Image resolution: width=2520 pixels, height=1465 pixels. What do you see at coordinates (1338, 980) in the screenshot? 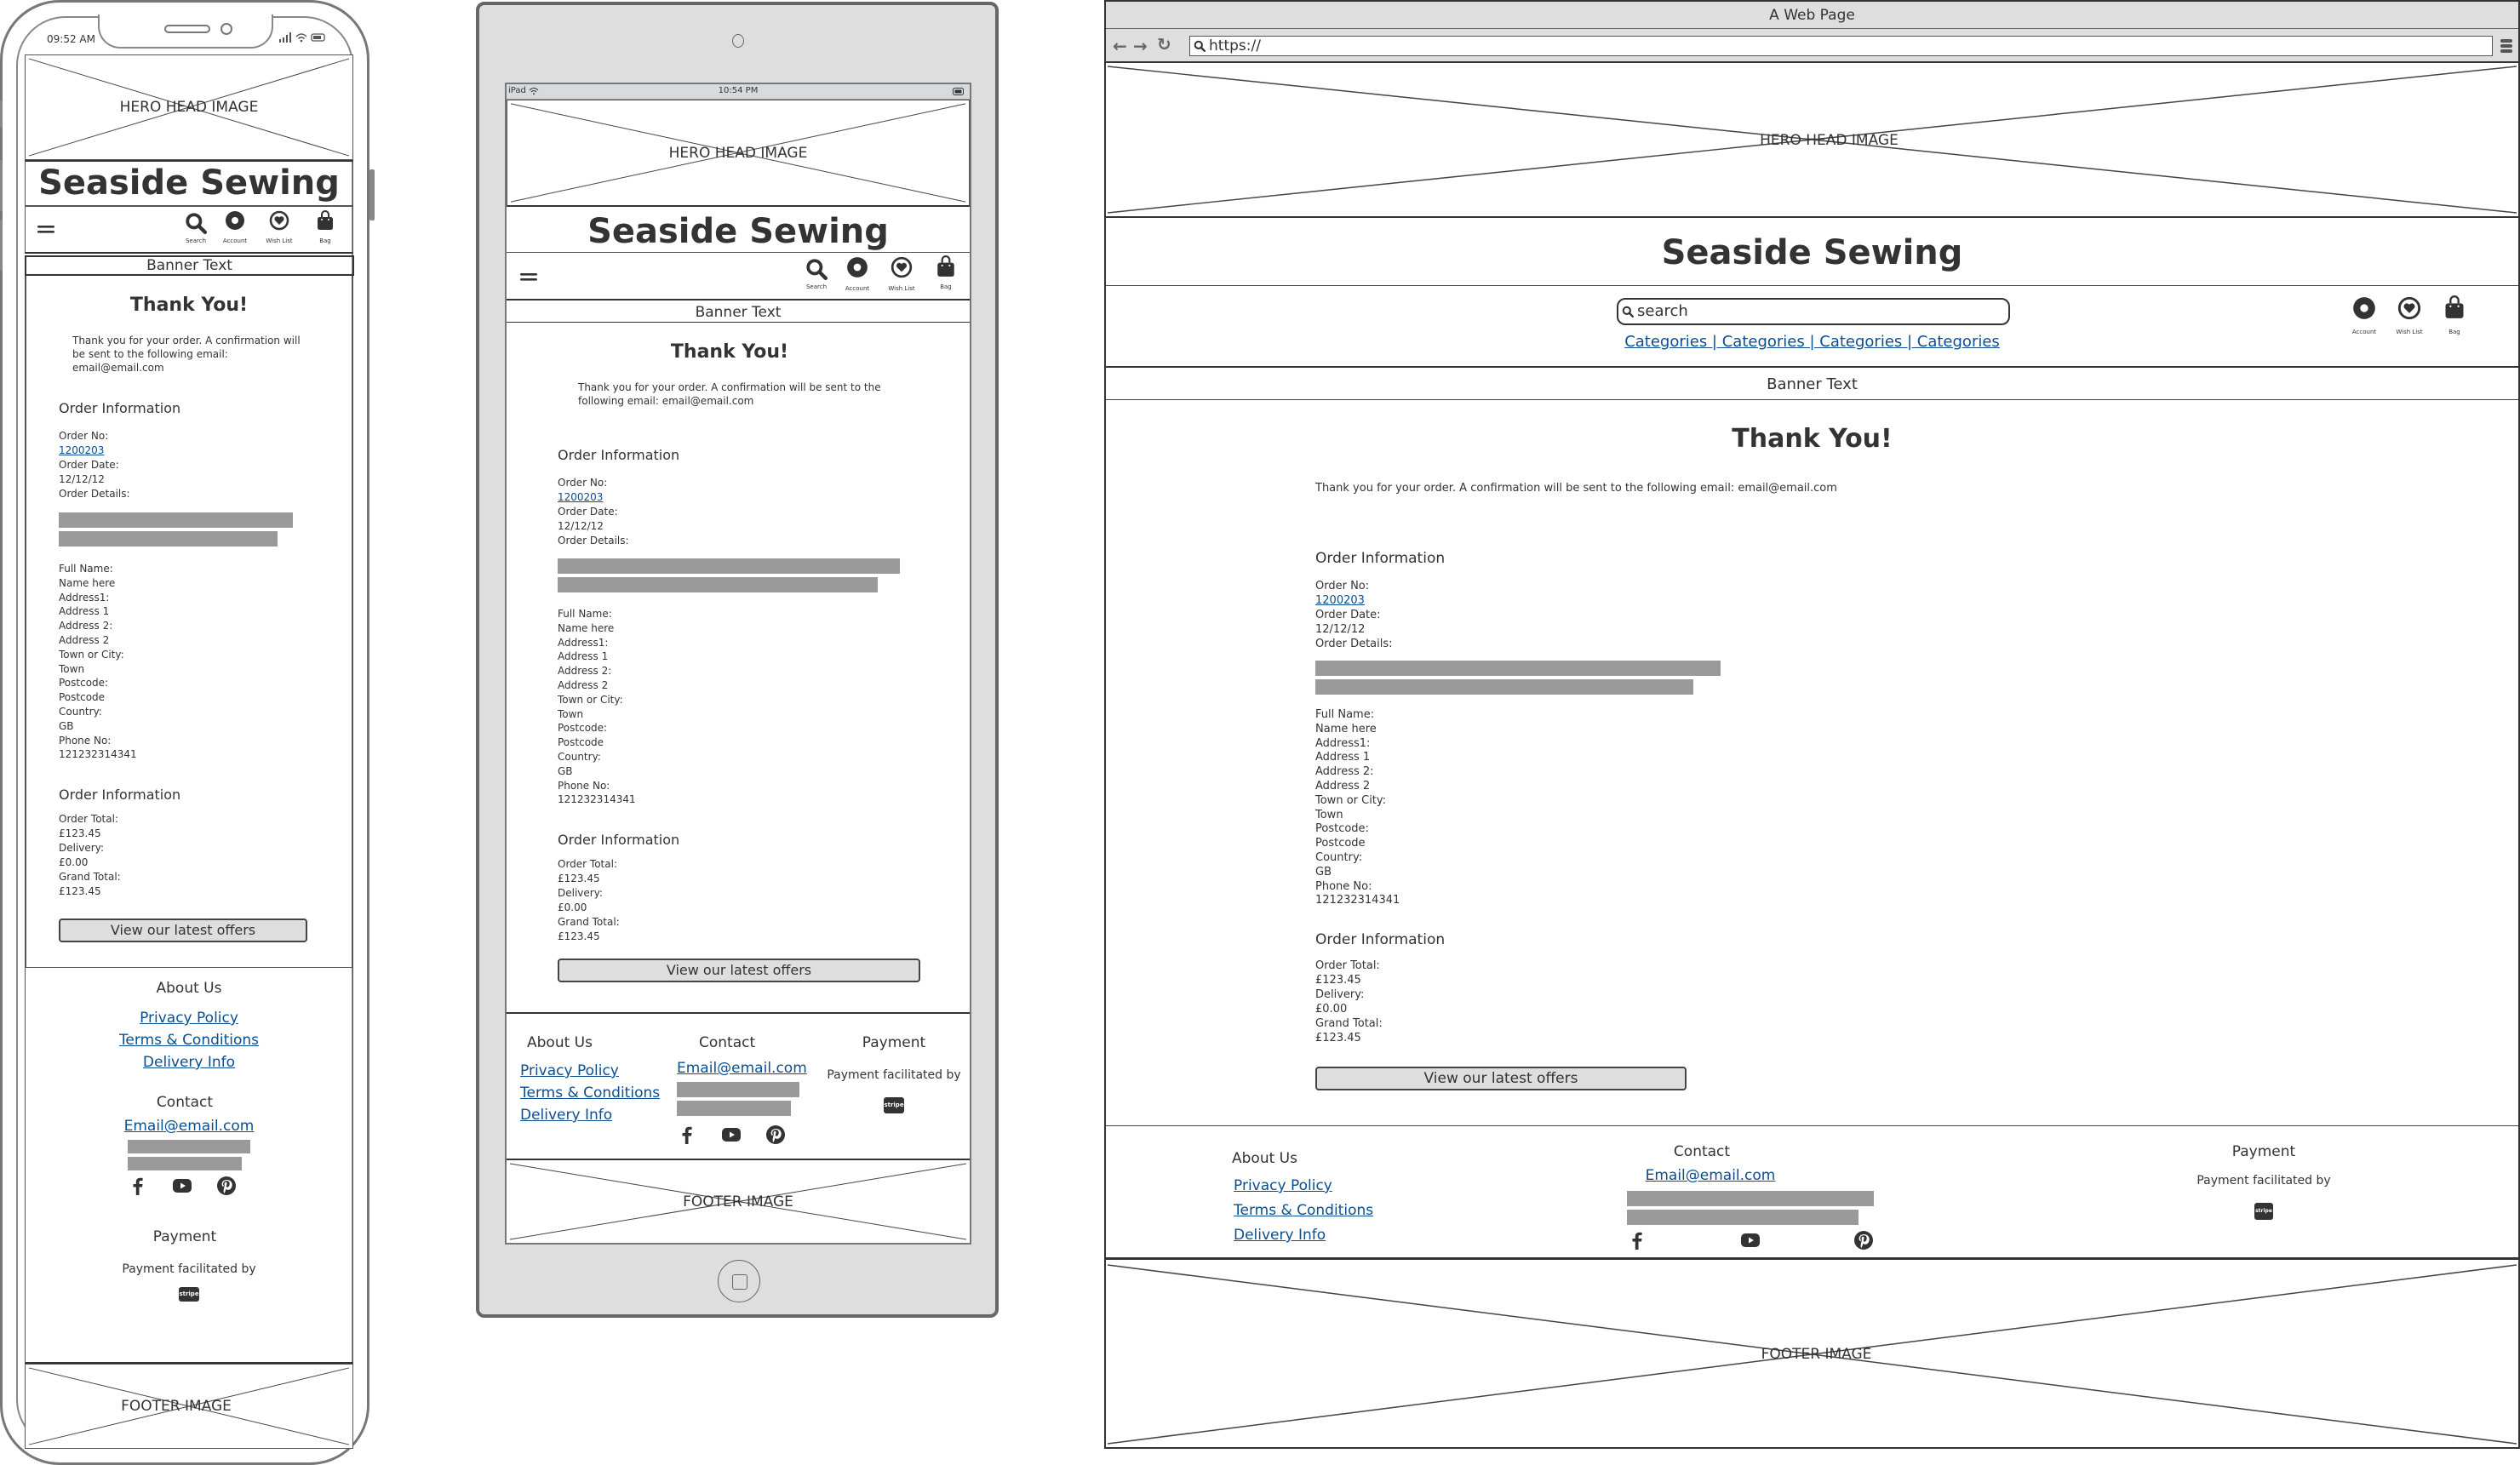
I see `totals-line: £123.45` at bounding box center [1338, 980].